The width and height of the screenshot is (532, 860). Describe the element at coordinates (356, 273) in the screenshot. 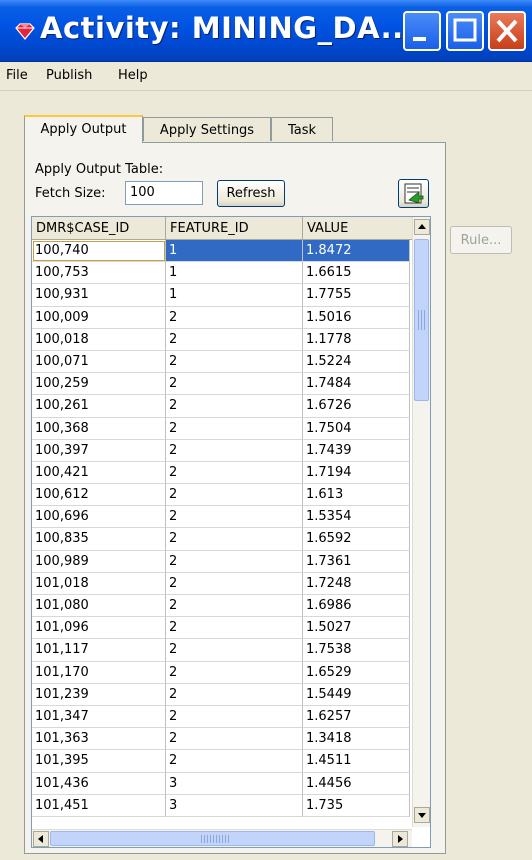

I see `value-cell: 1.6615` at that location.